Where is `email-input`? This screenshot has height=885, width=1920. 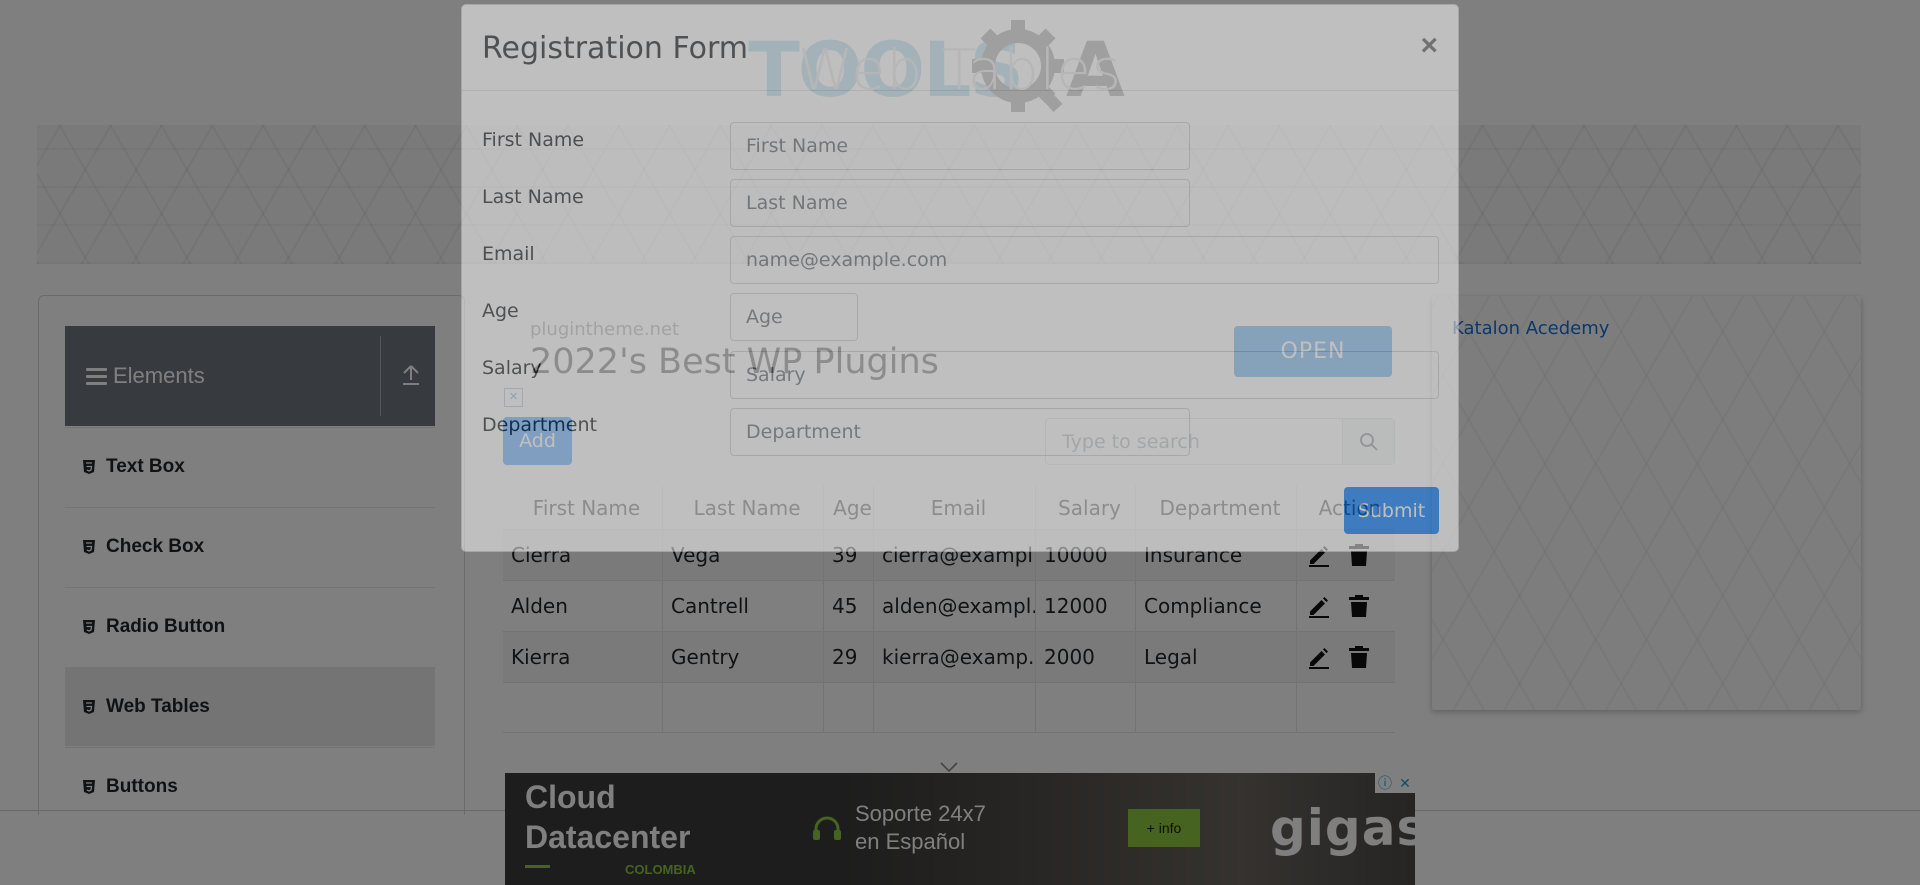
email-input is located at coordinates (1084, 260).